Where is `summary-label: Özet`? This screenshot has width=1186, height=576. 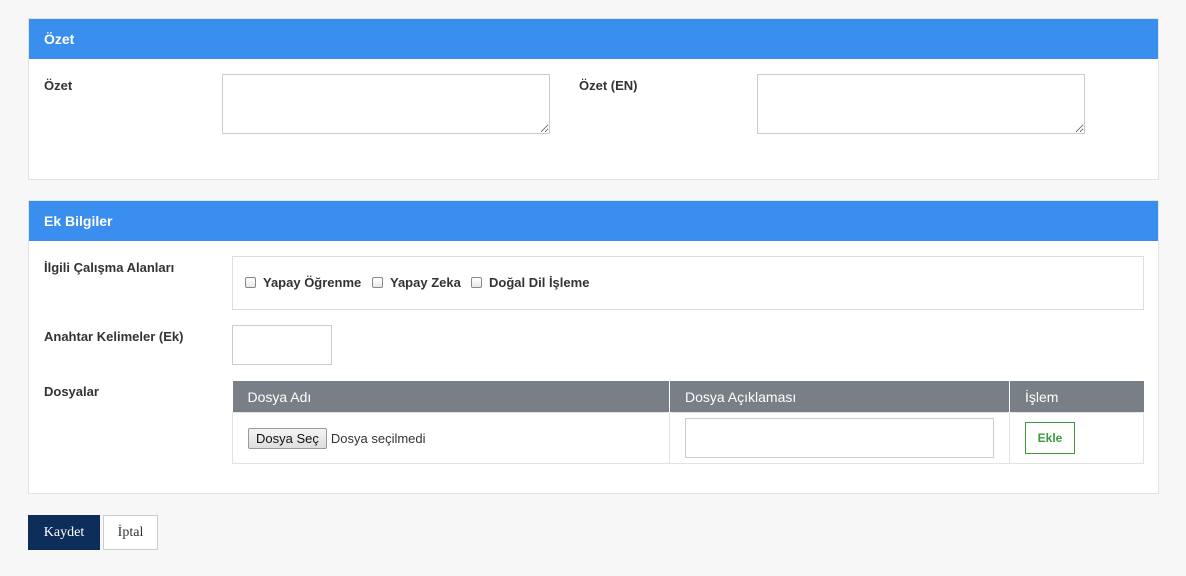 summary-label: Özet is located at coordinates (58, 85).